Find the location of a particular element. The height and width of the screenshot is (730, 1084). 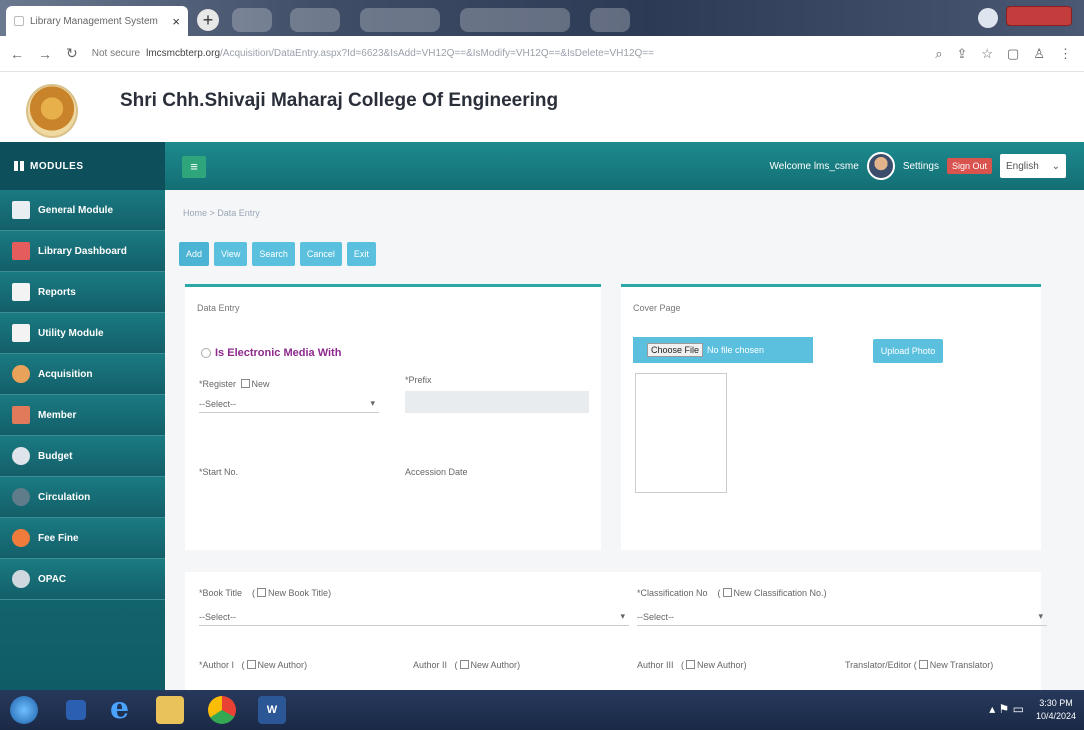

browser-tab: Library Management System × is located at coordinates (97, 21).